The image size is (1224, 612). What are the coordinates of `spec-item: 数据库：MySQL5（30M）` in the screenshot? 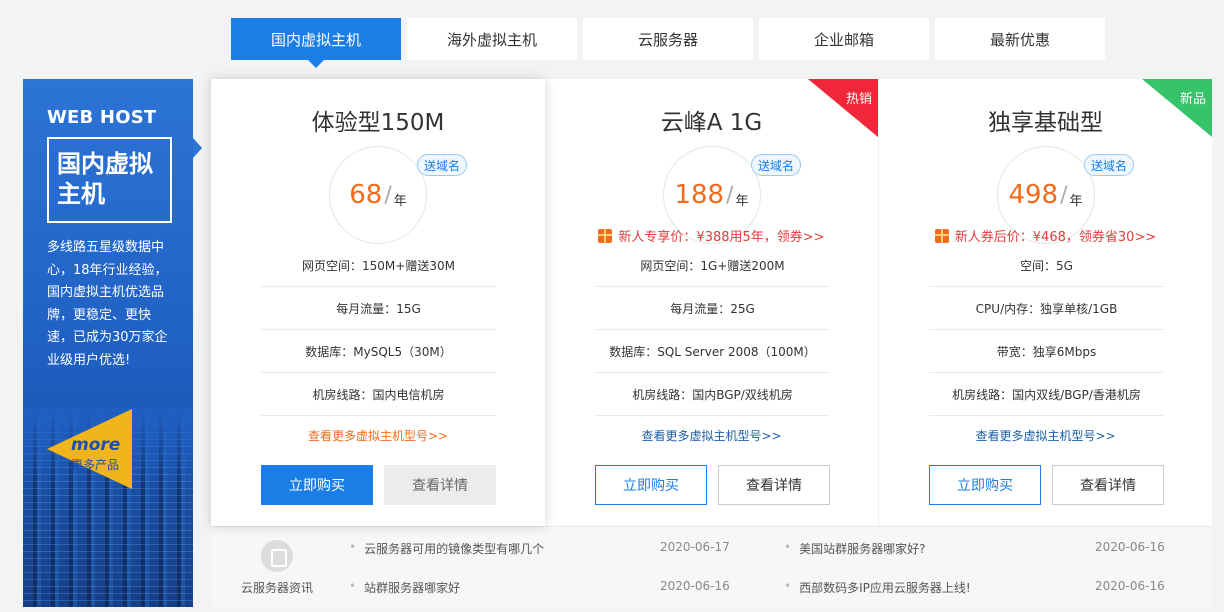 It's located at (378, 351).